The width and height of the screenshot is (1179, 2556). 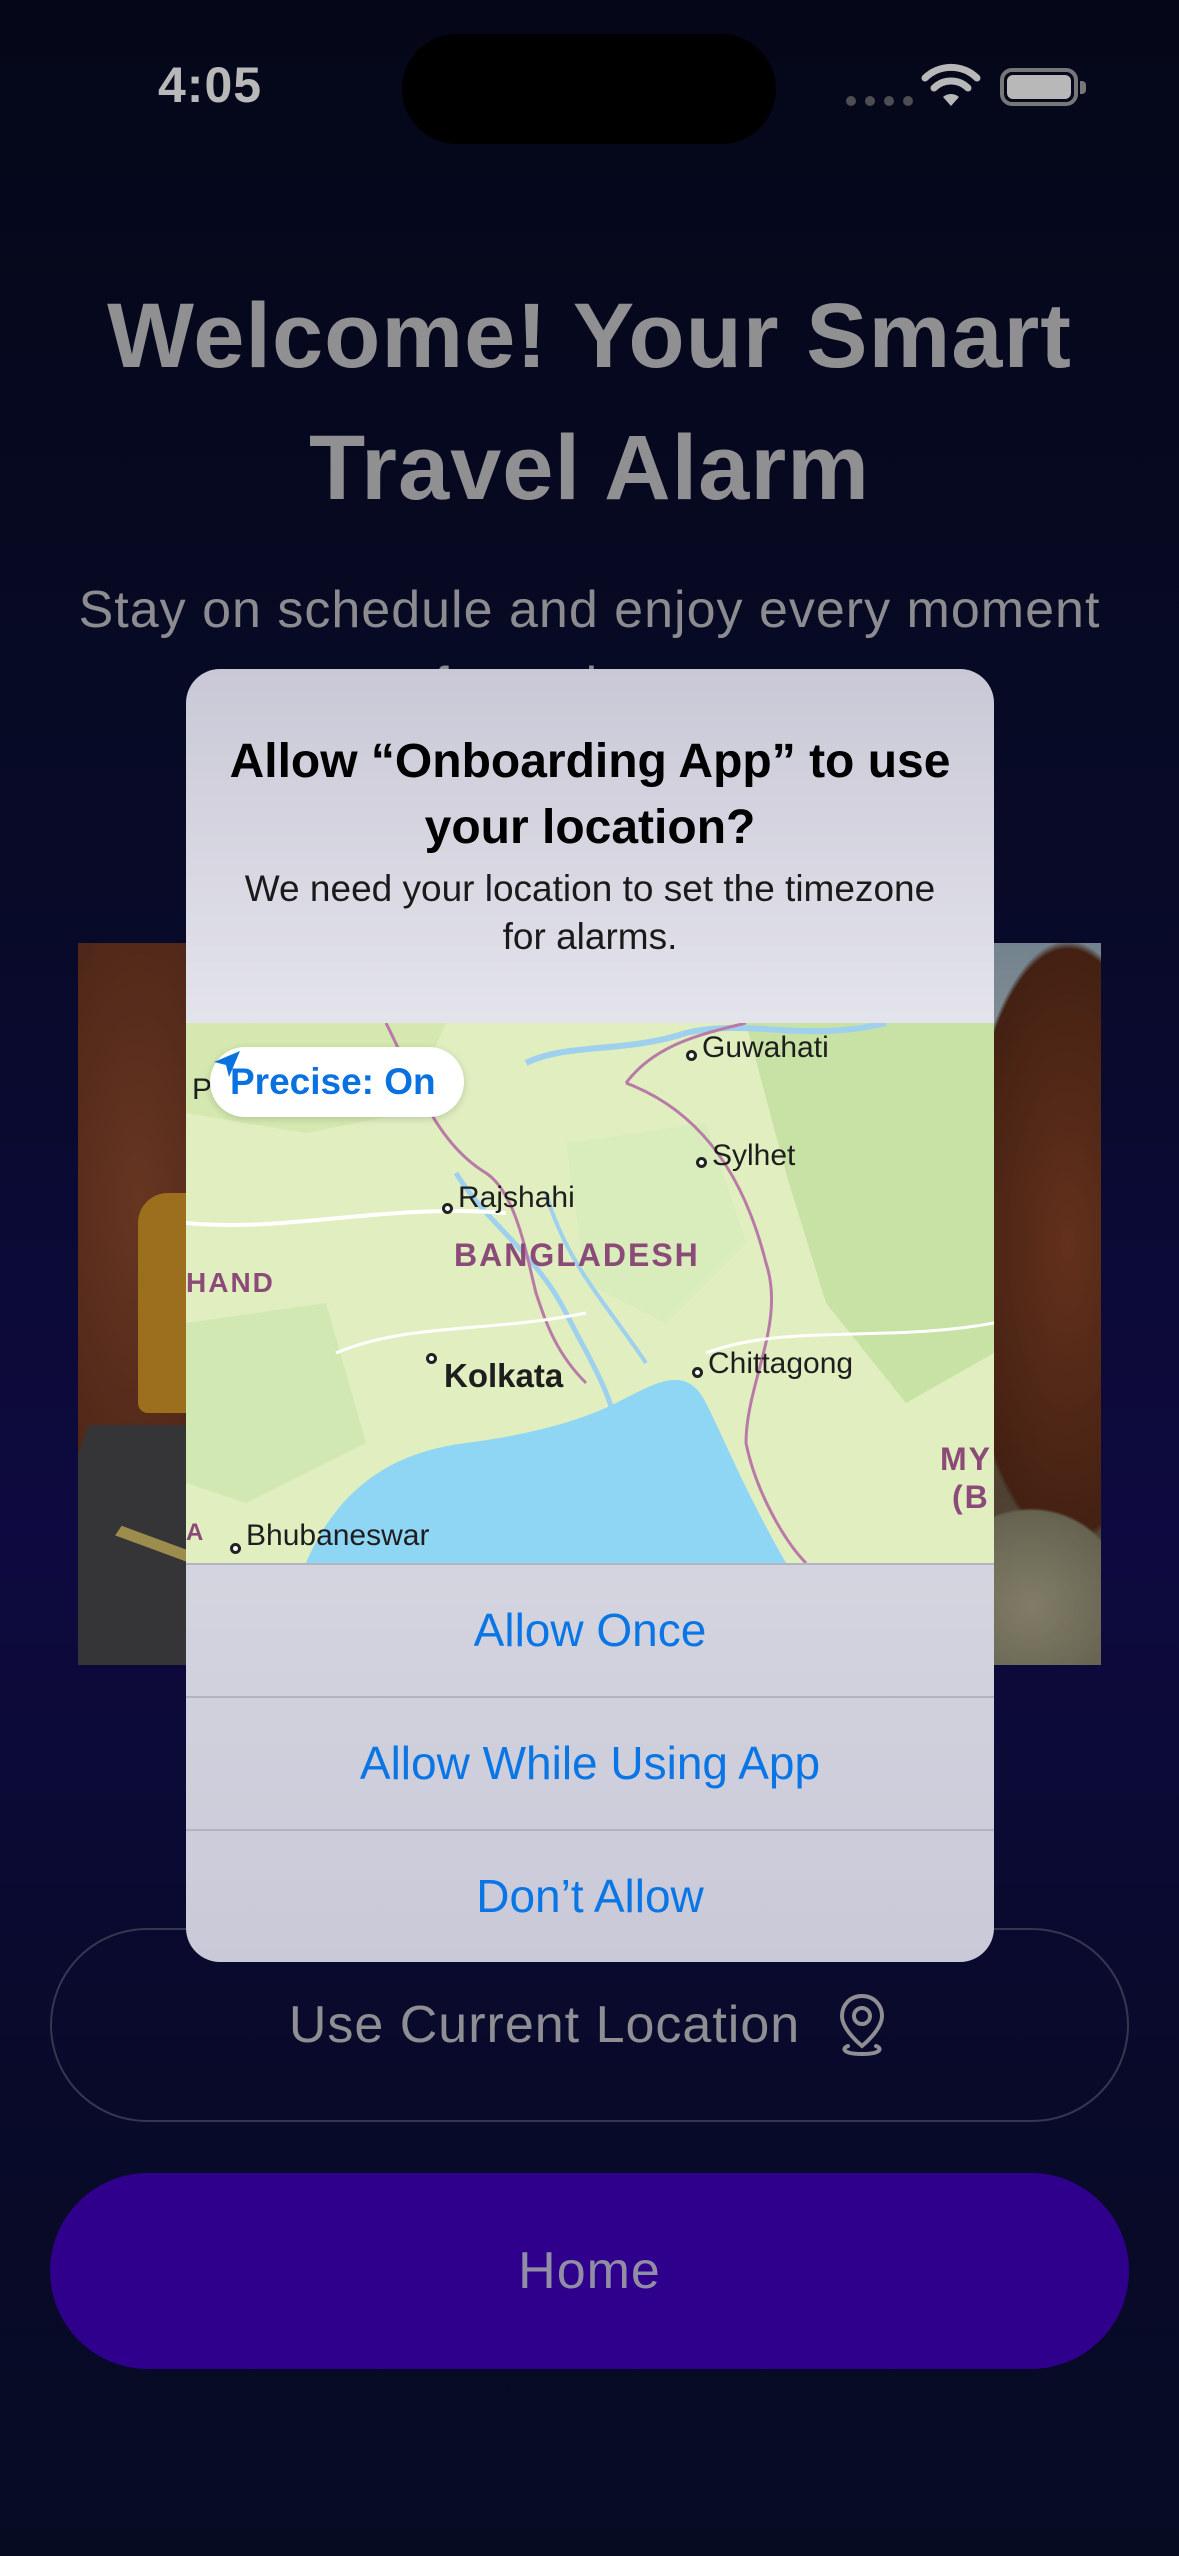 What do you see at coordinates (754, 1155) in the screenshot?
I see `map-city-label: Sylhet` at bounding box center [754, 1155].